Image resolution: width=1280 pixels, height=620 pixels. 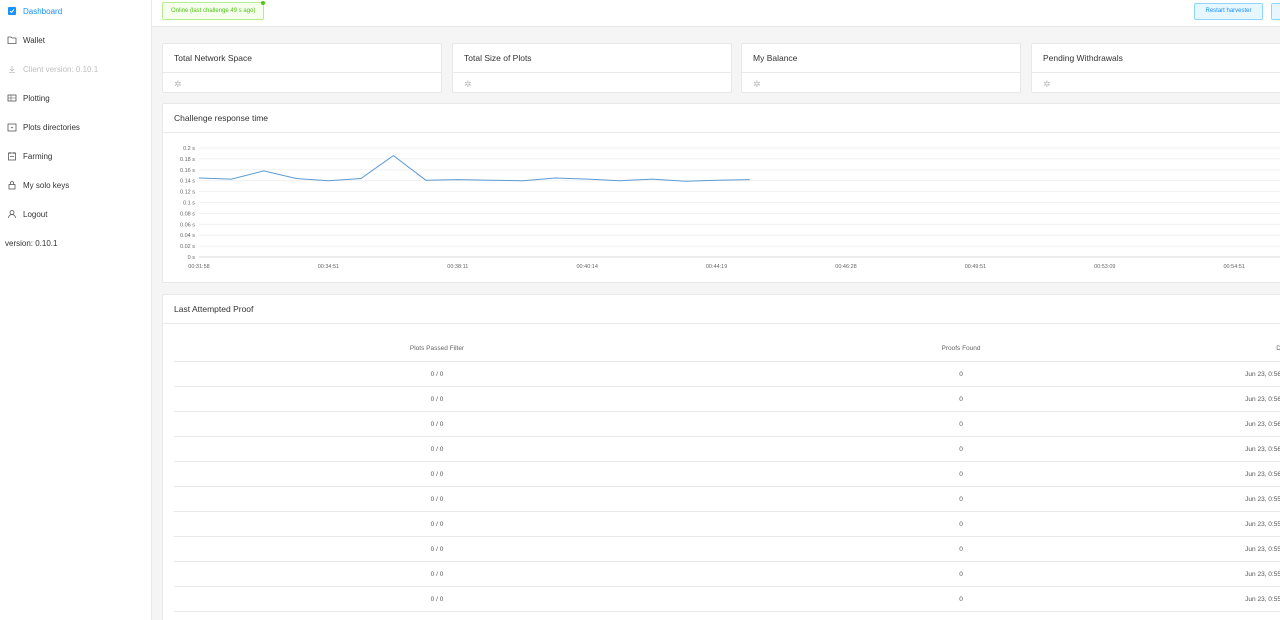 What do you see at coordinates (1262, 599) in the screenshot?
I see `cell-date: Jun 23, 0:55:21` at bounding box center [1262, 599].